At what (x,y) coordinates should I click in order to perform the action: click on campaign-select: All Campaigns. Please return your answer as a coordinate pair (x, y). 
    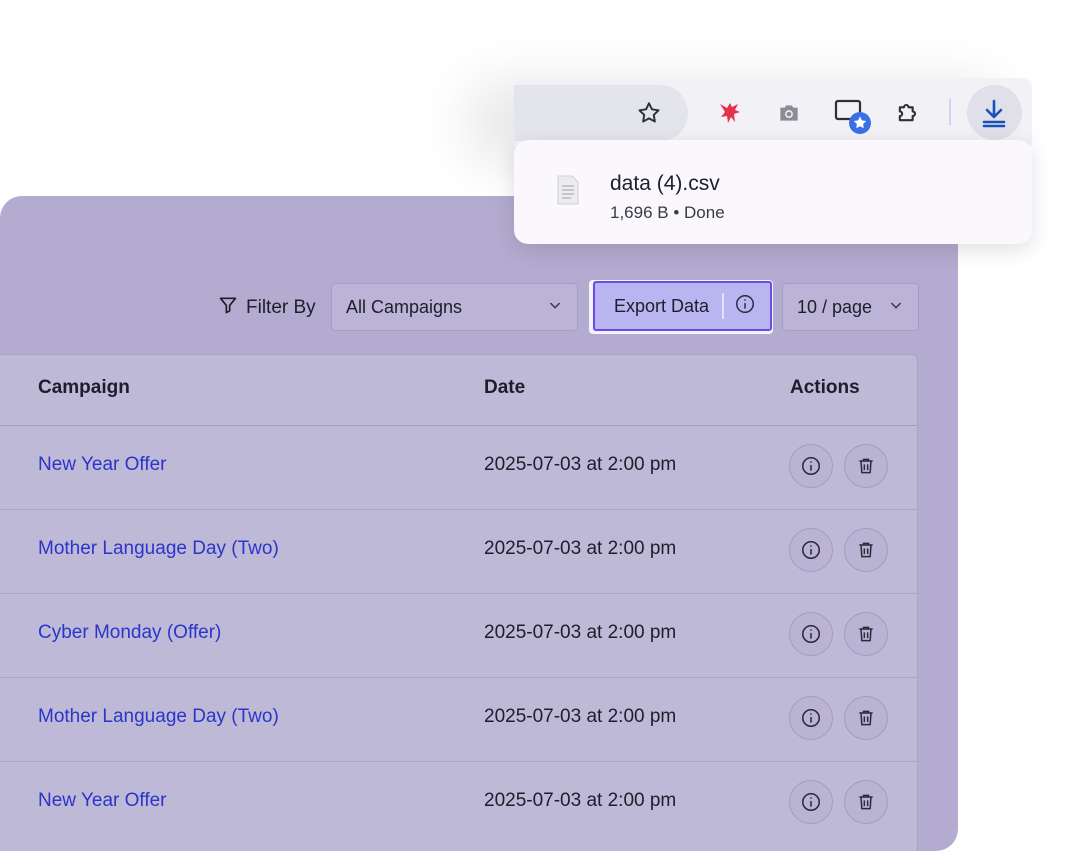
    Looking at the image, I should click on (454, 307).